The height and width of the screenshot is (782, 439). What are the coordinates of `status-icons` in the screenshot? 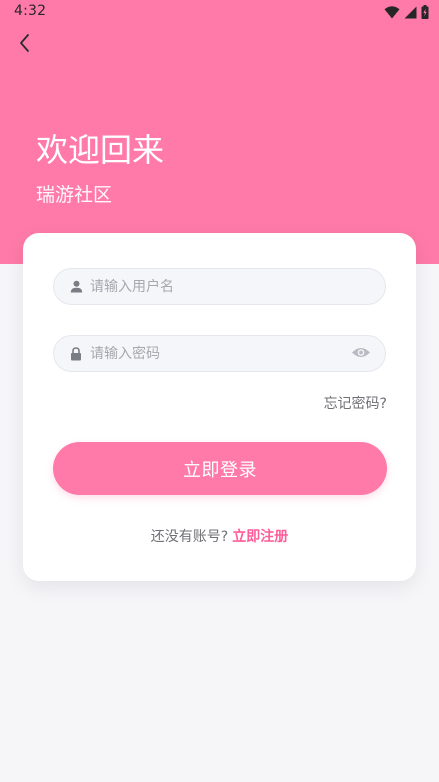 It's located at (406, 12).